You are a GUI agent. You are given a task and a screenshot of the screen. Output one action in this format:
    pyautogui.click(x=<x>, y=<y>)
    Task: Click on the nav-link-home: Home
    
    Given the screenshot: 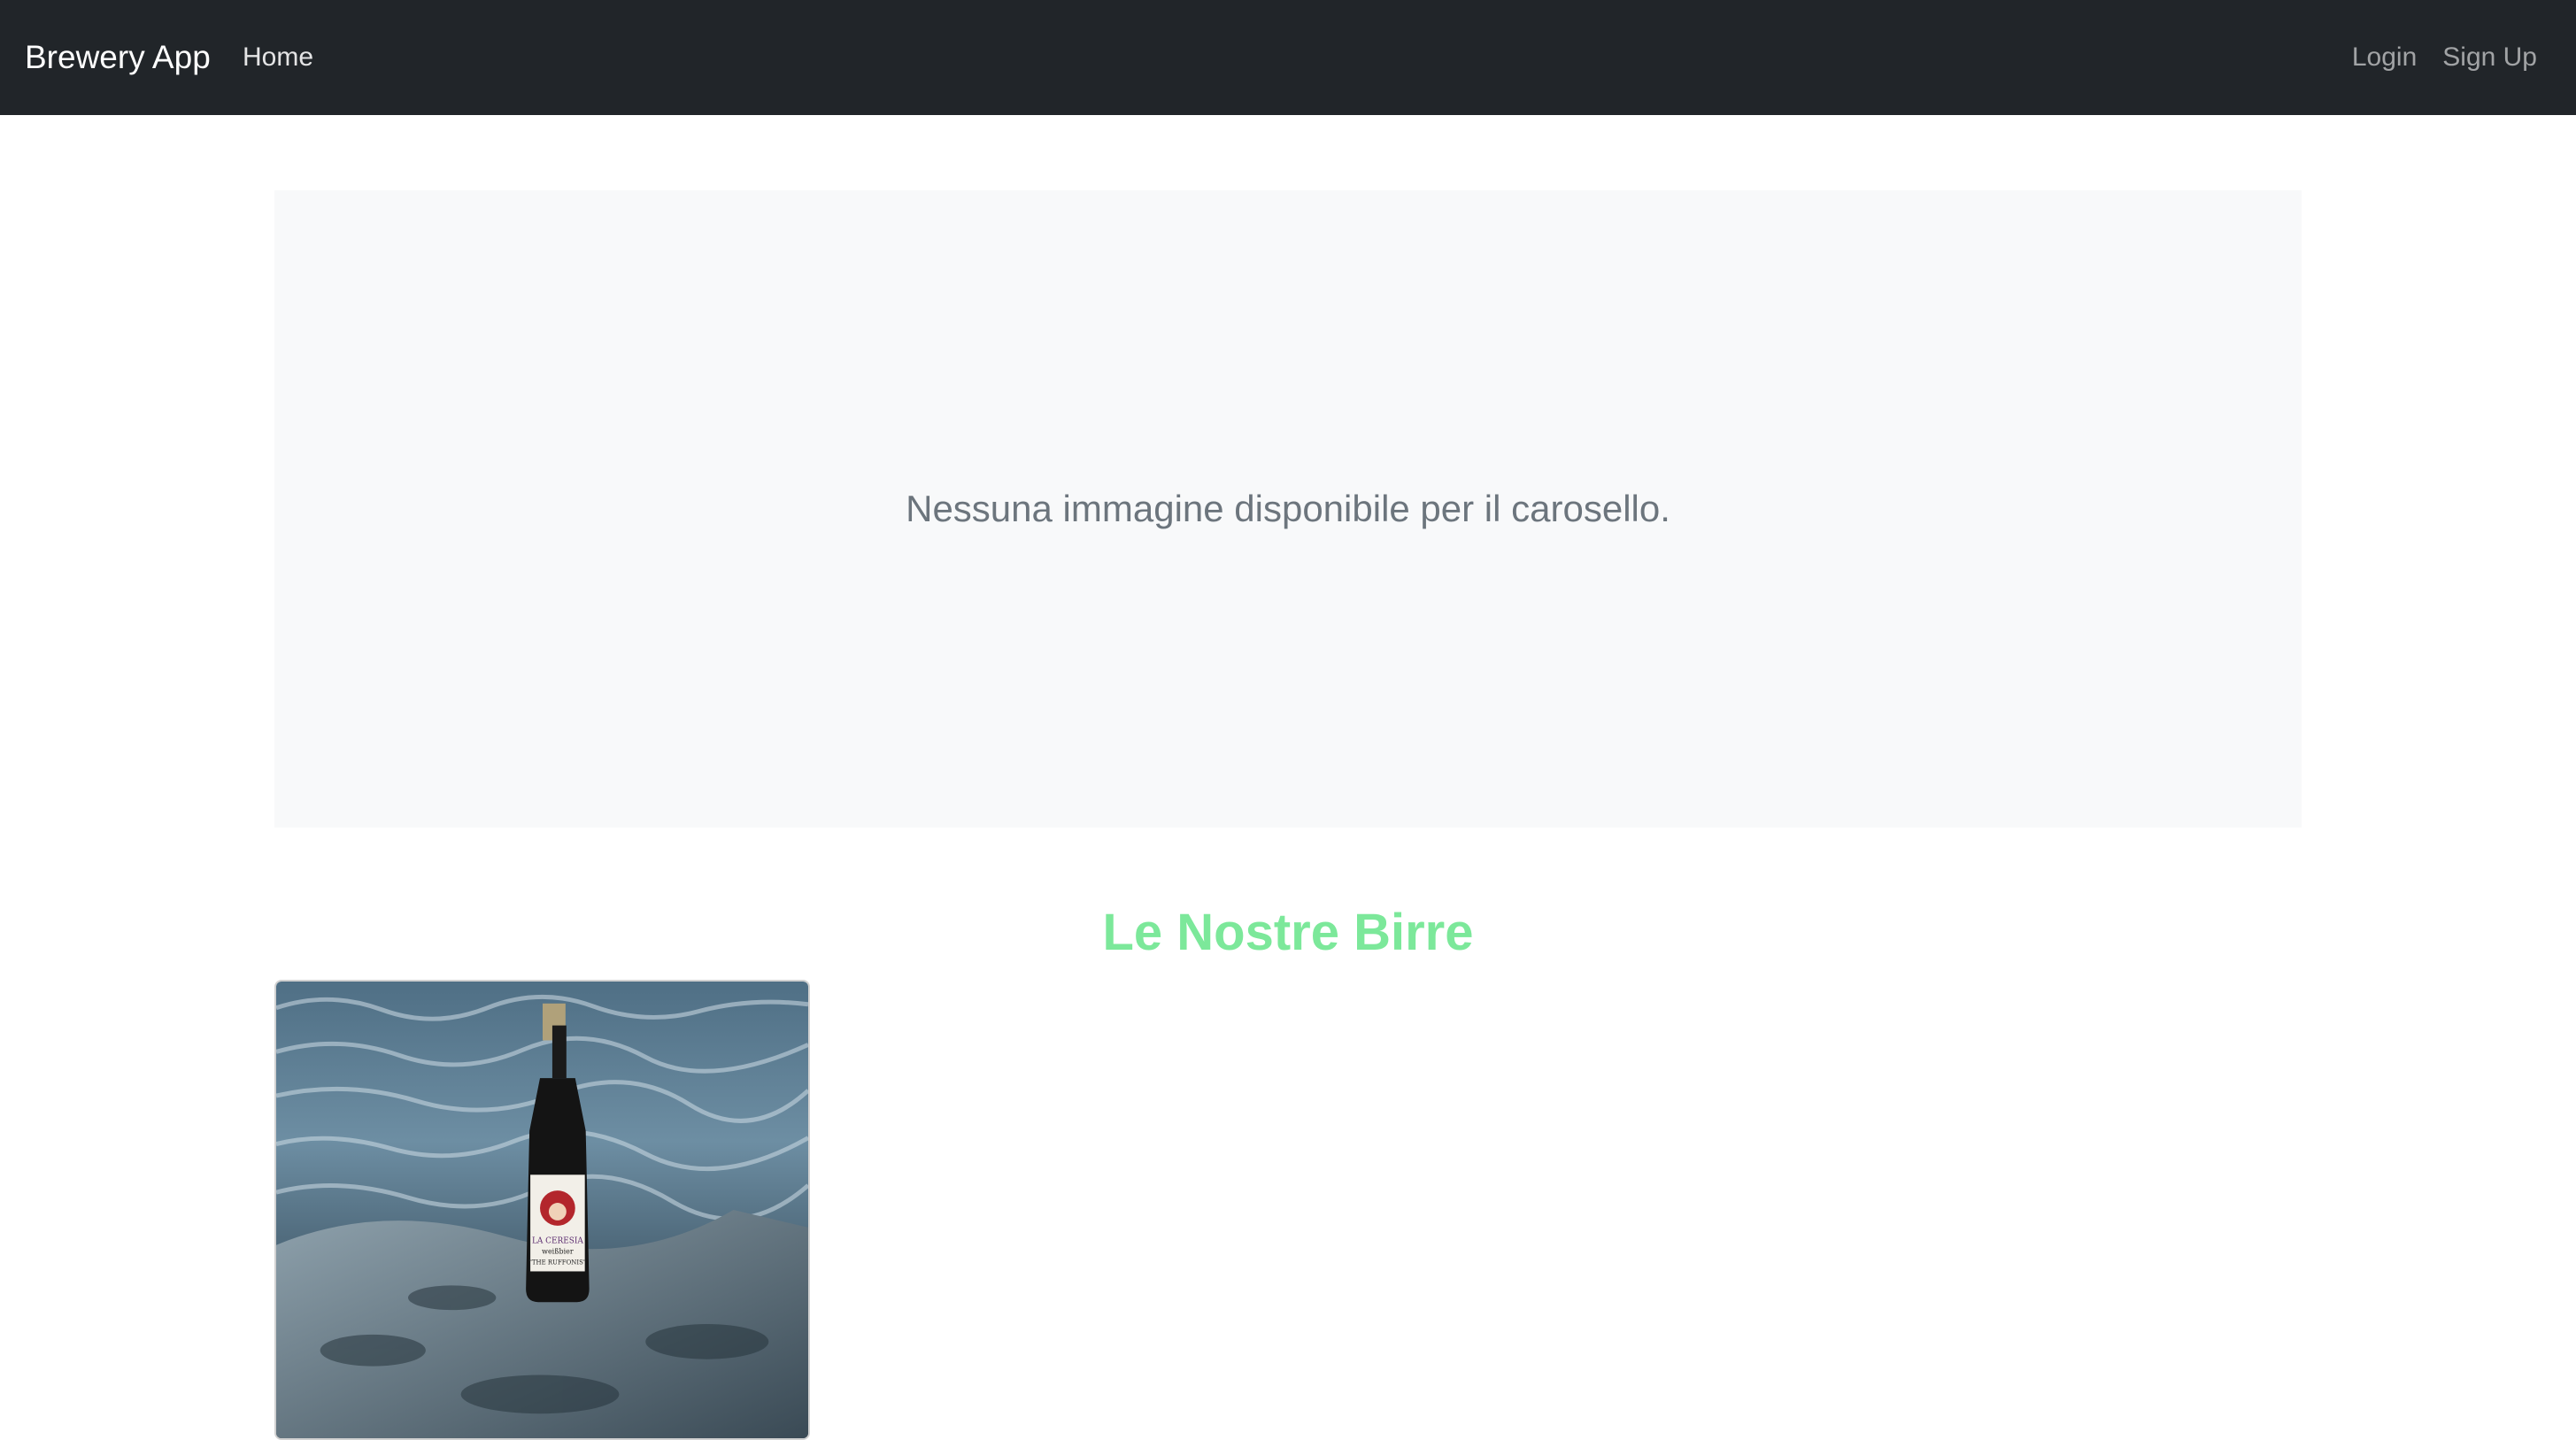 What is the action you would take?
    pyautogui.click(x=278, y=58)
    